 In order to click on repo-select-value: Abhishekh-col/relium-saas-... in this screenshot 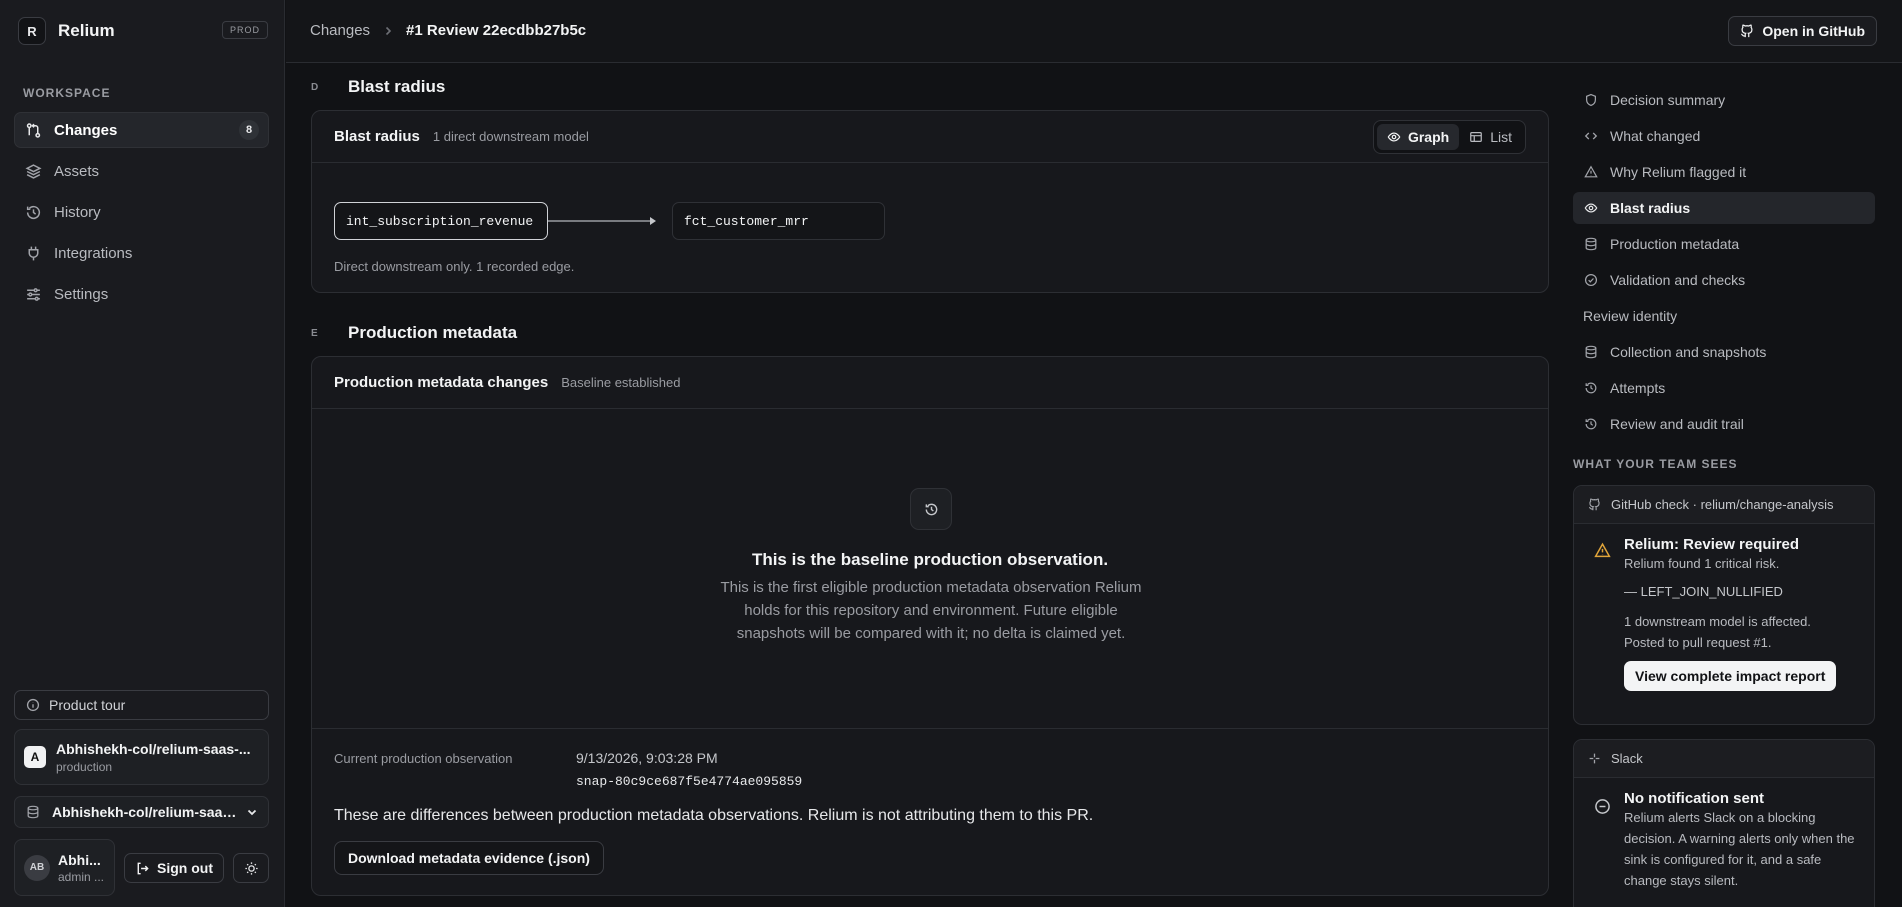, I will do `click(147, 812)`.